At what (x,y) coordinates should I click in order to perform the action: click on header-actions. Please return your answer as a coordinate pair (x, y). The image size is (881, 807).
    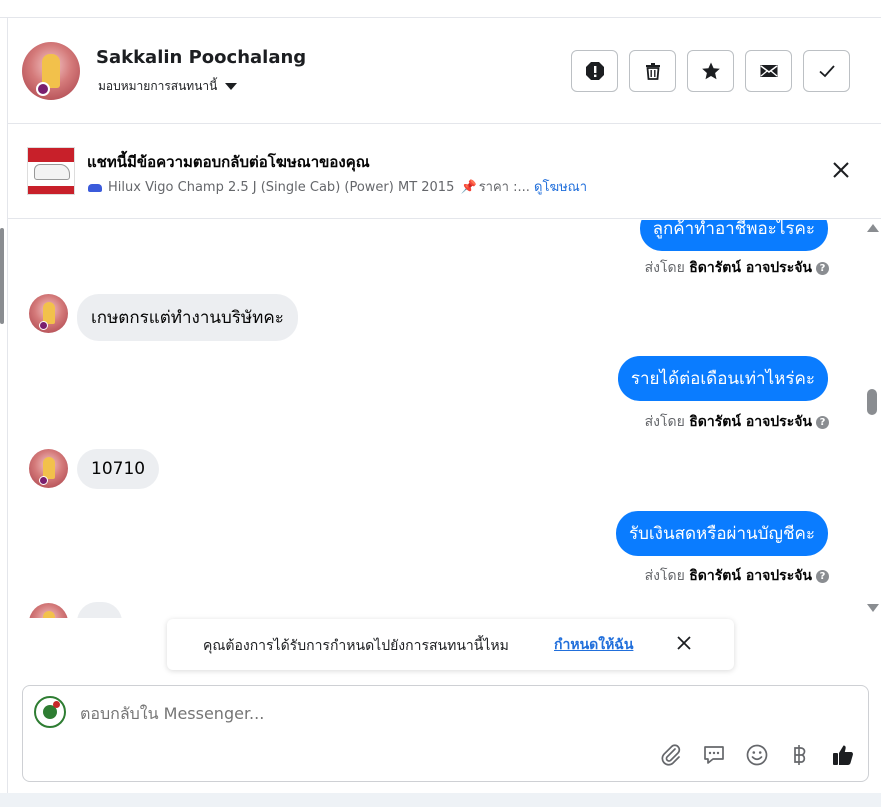
    Looking at the image, I should click on (710, 71).